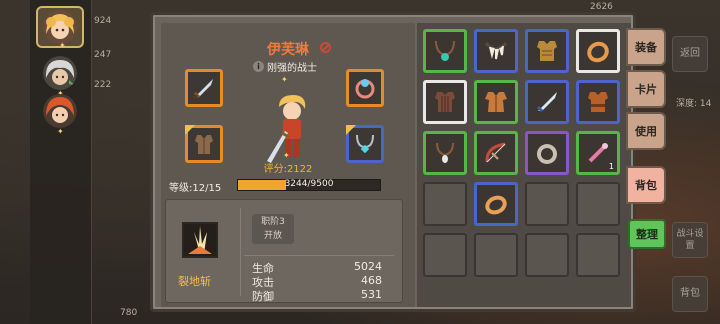 The height and width of the screenshot is (324, 720). Describe the element at coordinates (195, 188) in the screenshot. I see `level-text: 等级:12/15` at that location.